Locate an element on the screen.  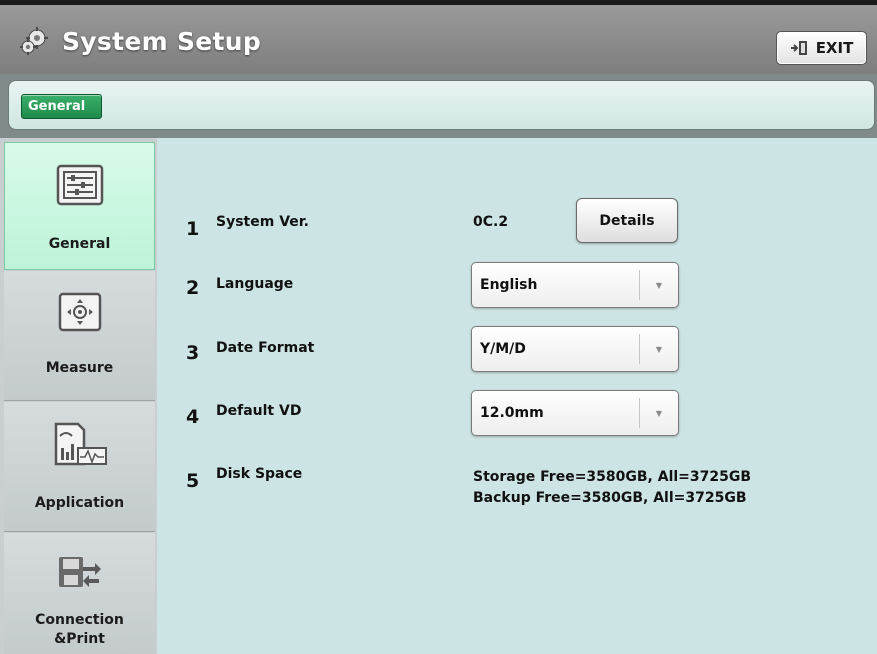
sidebar-item-connection-print: Connection &Print is located at coordinates (79, 593).